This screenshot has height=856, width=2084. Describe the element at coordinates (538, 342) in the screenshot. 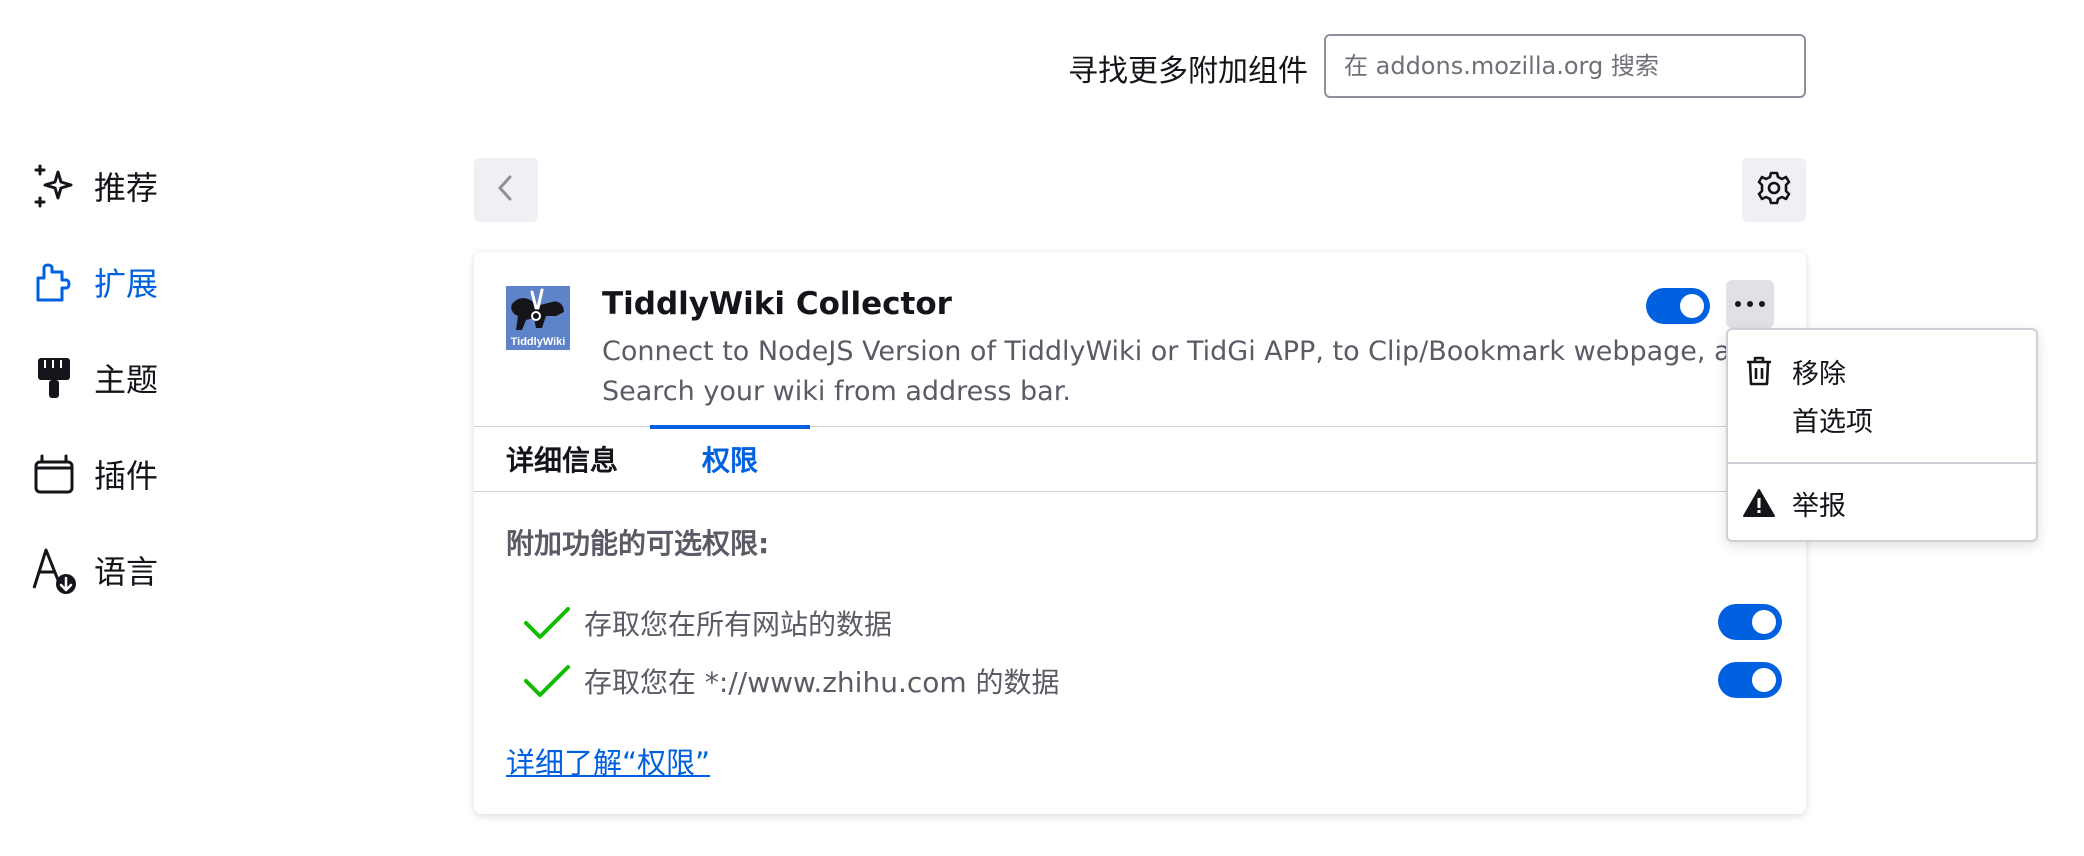

I see `addon-icon-brand-text: TiddlyWiki` at that location.